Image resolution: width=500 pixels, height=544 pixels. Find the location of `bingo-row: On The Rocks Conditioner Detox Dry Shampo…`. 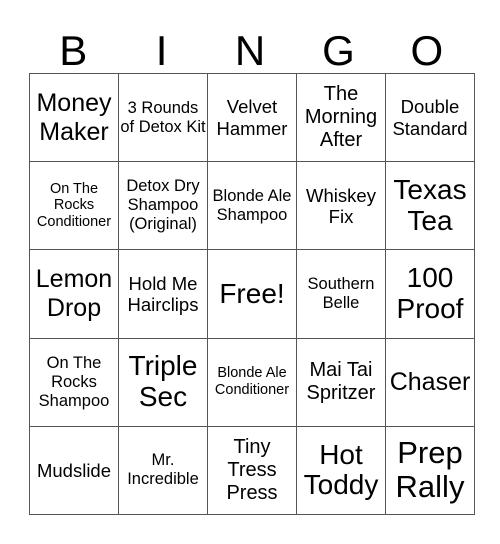

bingo-row: On The Rocks Conditioner Detox Dry Shampo… is located at coordinates (252, 206).